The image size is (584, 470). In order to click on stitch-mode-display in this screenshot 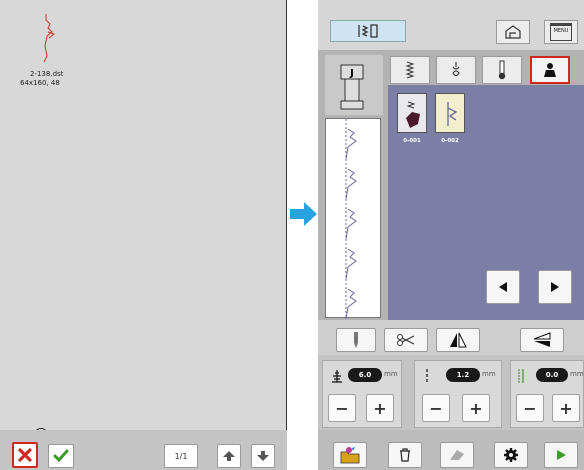, I will do `click(368, 31)`.